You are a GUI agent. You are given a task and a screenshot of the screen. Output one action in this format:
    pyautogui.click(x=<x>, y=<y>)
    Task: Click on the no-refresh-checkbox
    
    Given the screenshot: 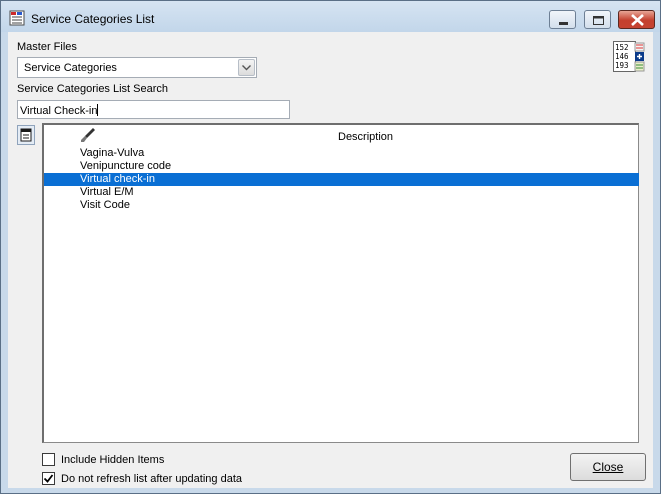 What is the action you would take?
    pyautogui.click(x=48, y=478)
    